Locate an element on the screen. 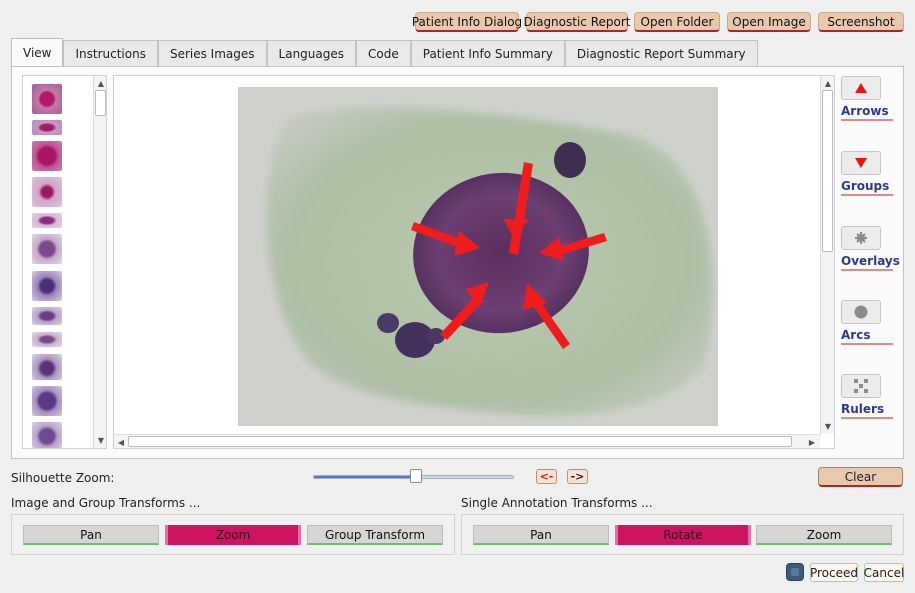 The width and height of the screenshot is (915, 593). open-image-button: Open Image is located at coordinates (769, 22).